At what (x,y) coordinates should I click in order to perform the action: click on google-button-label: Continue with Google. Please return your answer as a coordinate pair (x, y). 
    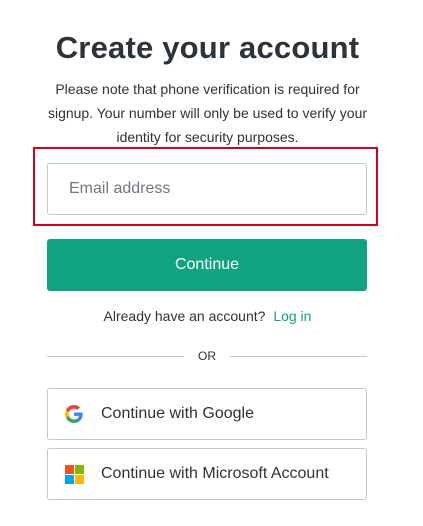
    Looking at the image, I should click on (177, 413).